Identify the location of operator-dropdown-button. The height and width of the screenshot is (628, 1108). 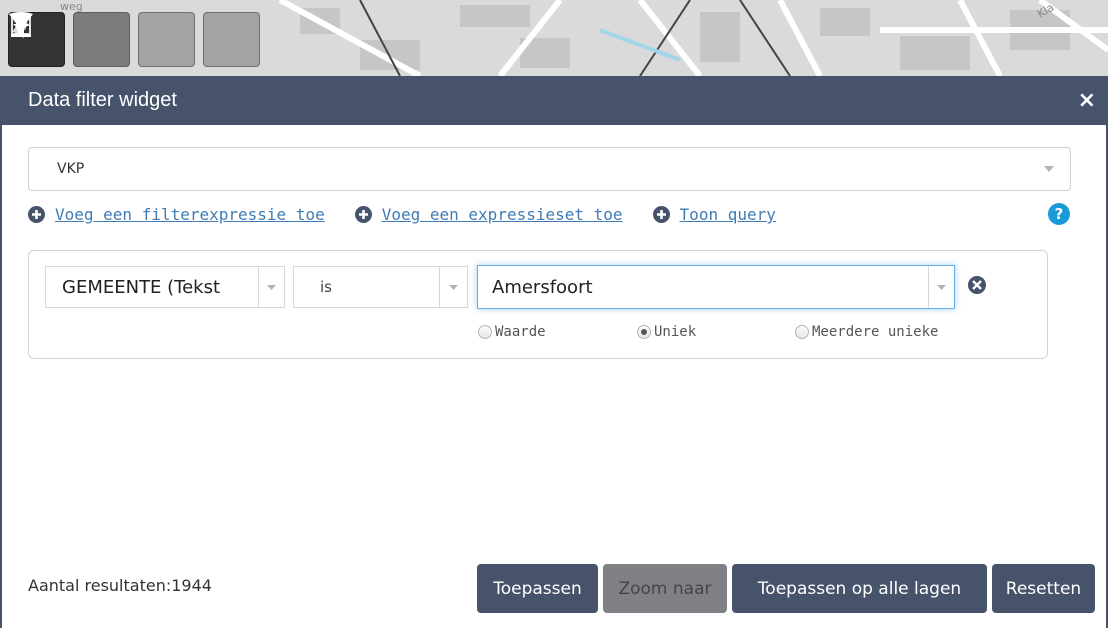
(453, 287).